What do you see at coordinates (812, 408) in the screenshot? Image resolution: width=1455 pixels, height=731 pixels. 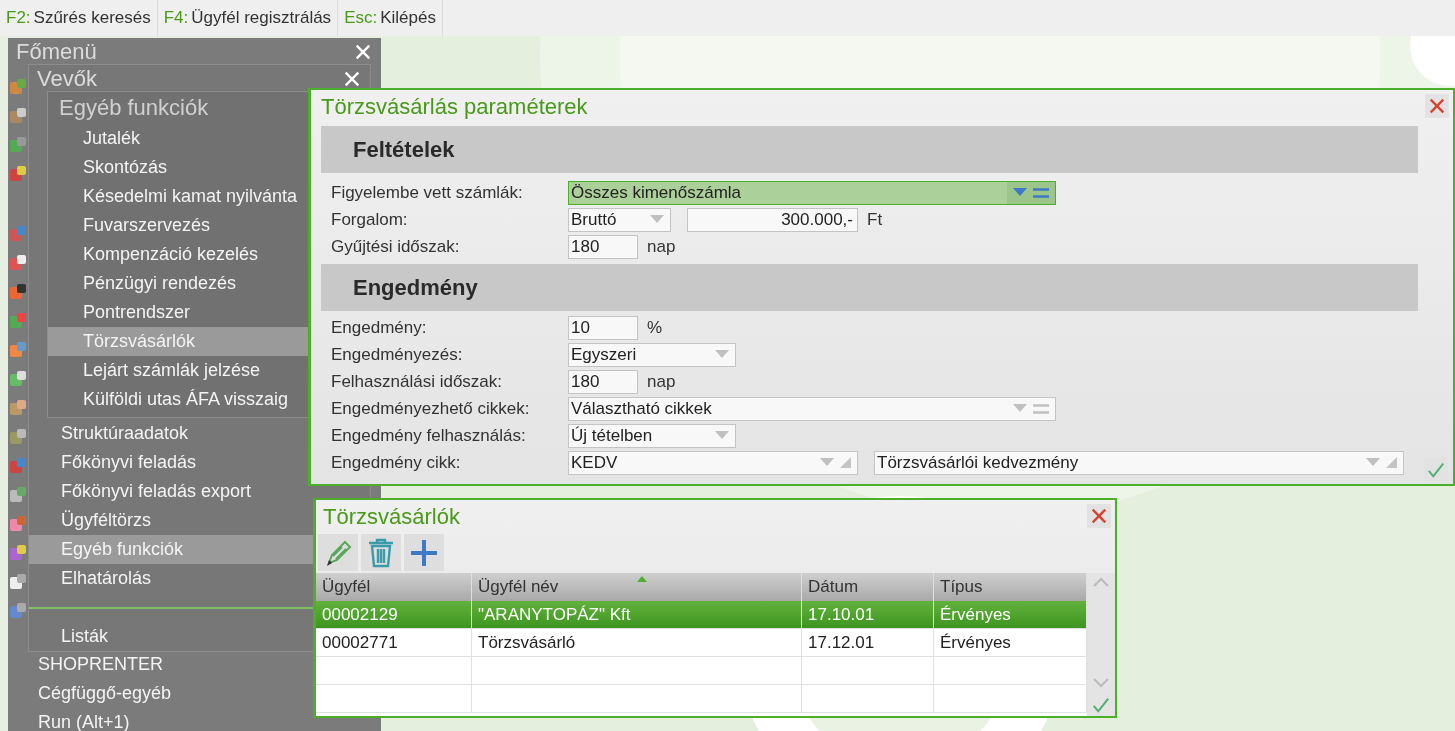 I see `combo-field: Választható cikkek` at bounding box center [812, 408].